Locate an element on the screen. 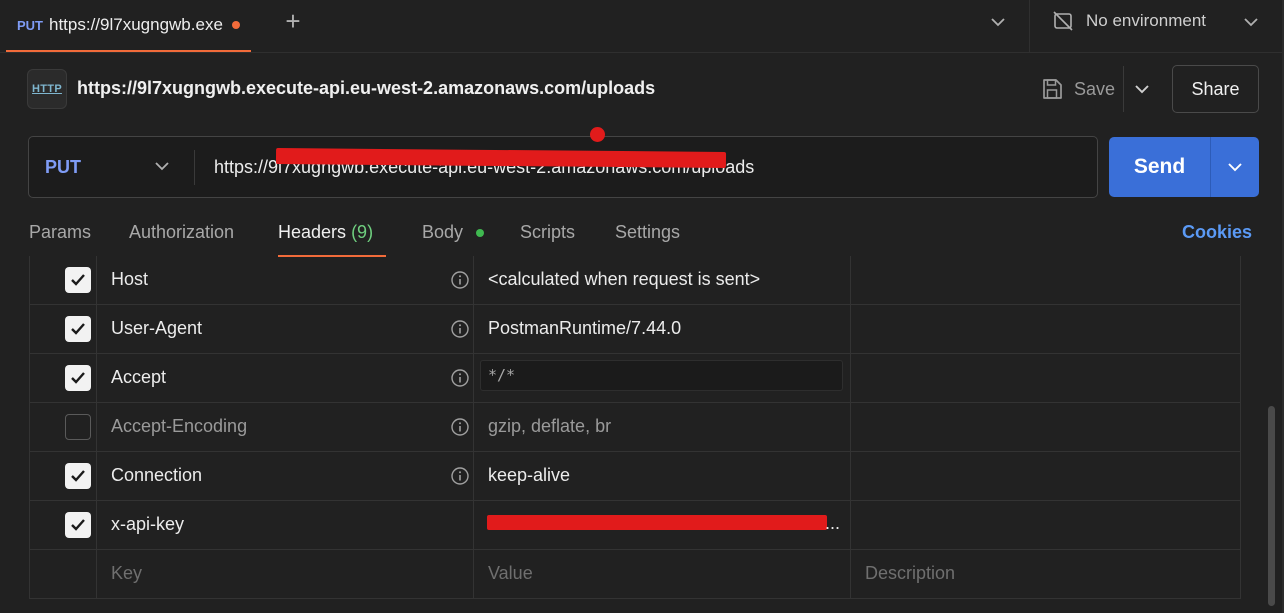  http-icon-label: HTTP is located at coordinates (47, 89).